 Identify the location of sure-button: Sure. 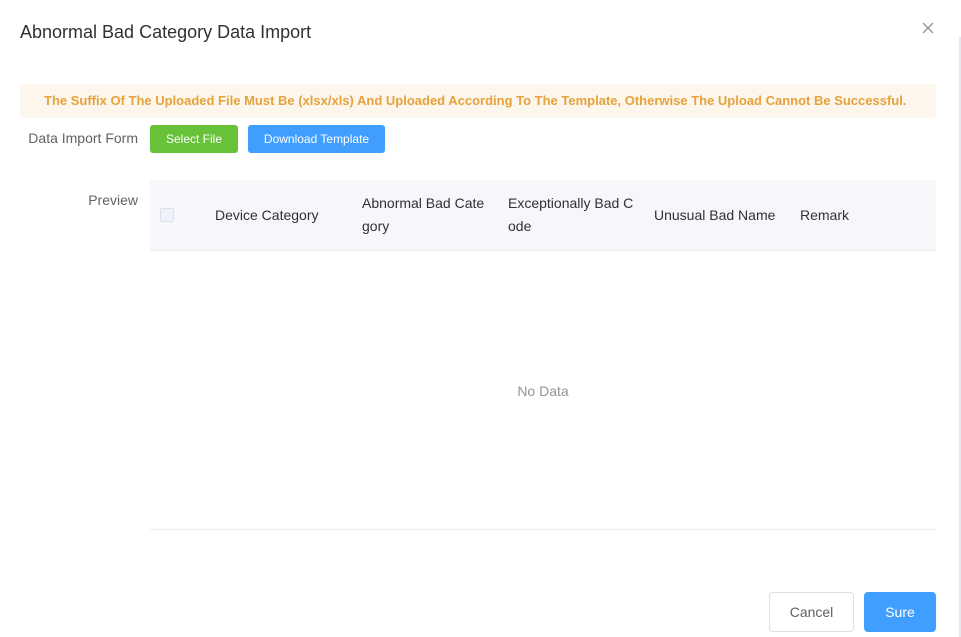
(900, 612).